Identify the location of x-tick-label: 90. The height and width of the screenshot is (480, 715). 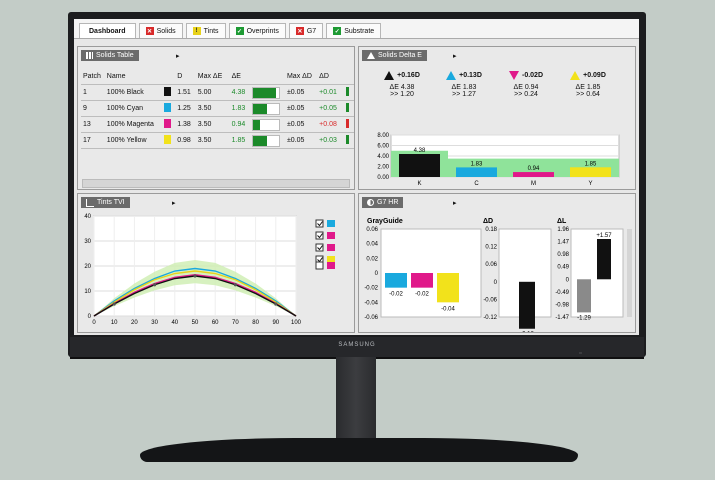
(275, 323).